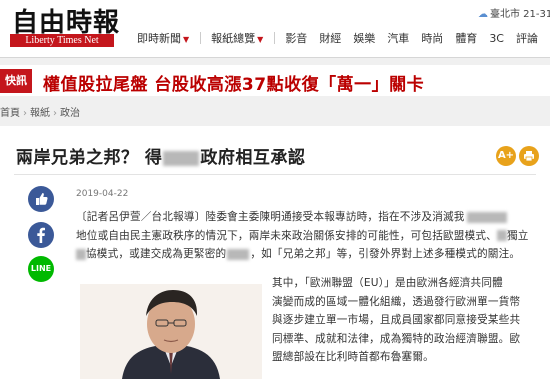 This screenshot has width=550, height=379. I want to click on title-divider, so click(275, 174).